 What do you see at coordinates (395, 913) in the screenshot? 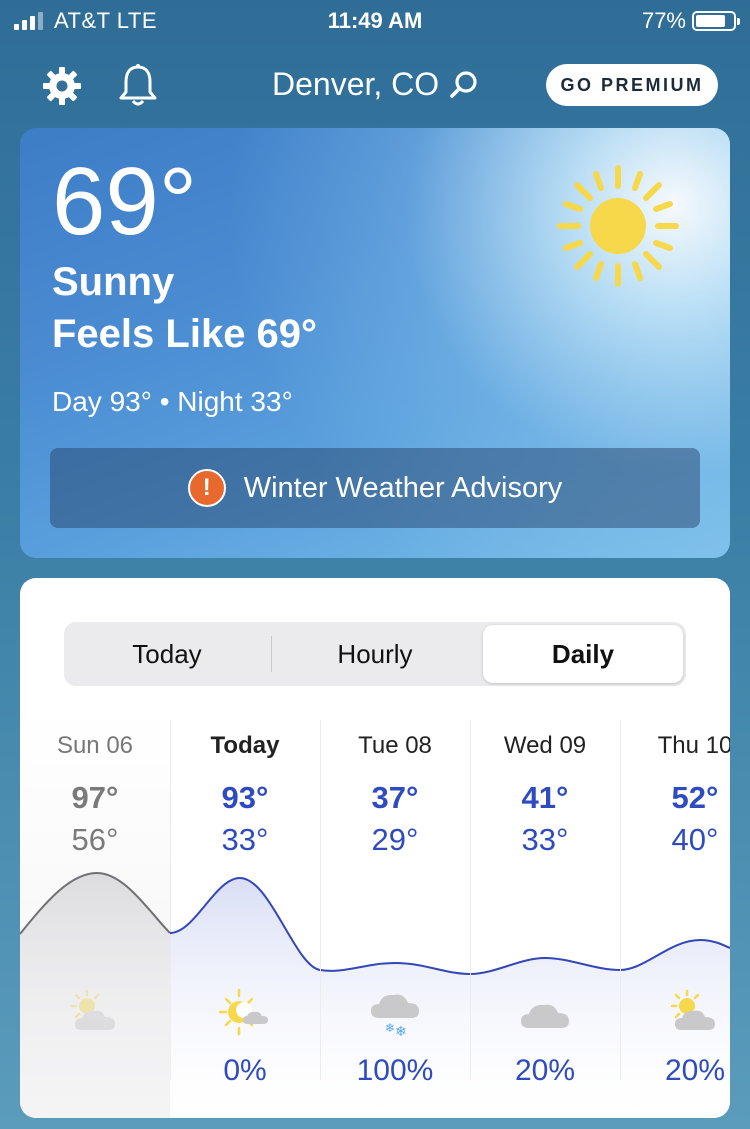
I see `daily-item-tue-08: Tue 08 37° 29° ❄ ❄ 100%` at bounding box center [395, 913].